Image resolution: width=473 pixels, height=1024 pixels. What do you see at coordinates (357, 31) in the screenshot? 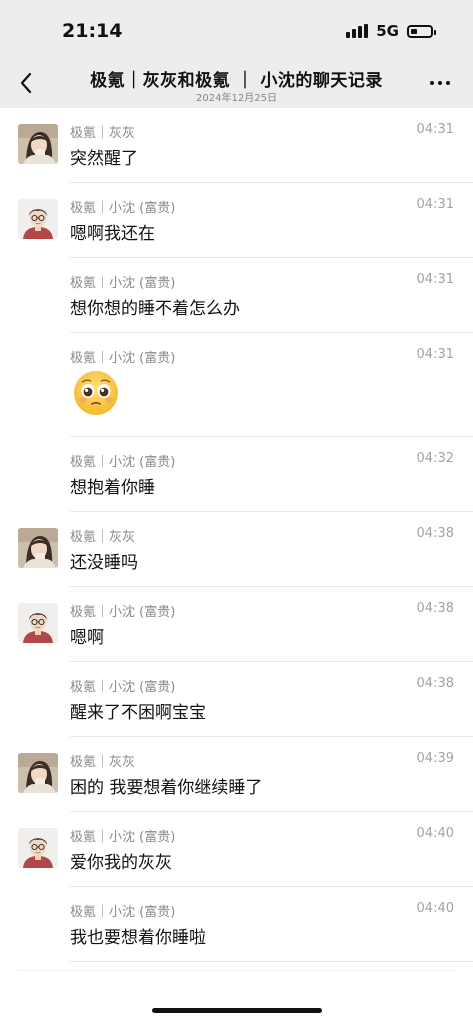
I see `signal-icon` at bounding box center [357, 31].